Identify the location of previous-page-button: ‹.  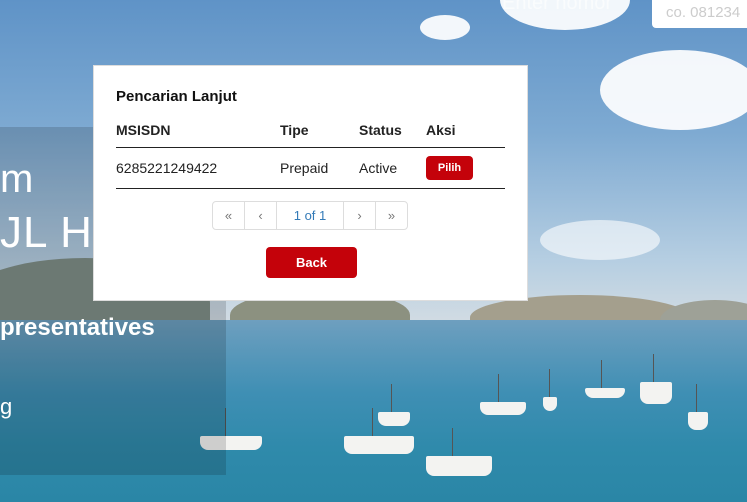
(260, 215).